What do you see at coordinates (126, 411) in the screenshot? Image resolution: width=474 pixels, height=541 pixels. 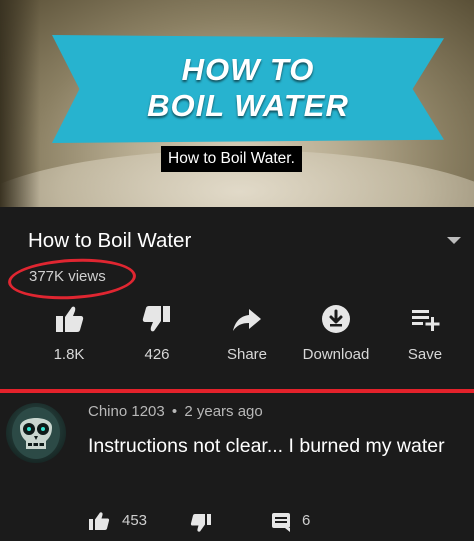 I see `comment-author: Chino 1203` at bounding box center [126, 411].